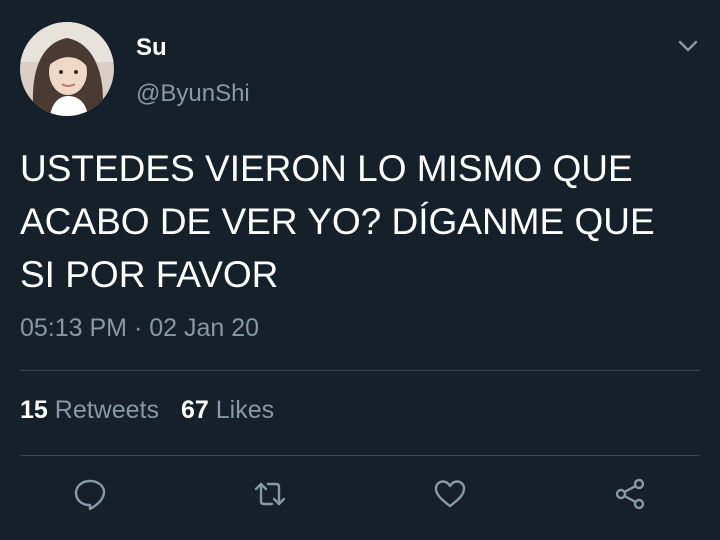 The image size is (720, 540). I want to click on likes-count: 67, so click(194, 410).